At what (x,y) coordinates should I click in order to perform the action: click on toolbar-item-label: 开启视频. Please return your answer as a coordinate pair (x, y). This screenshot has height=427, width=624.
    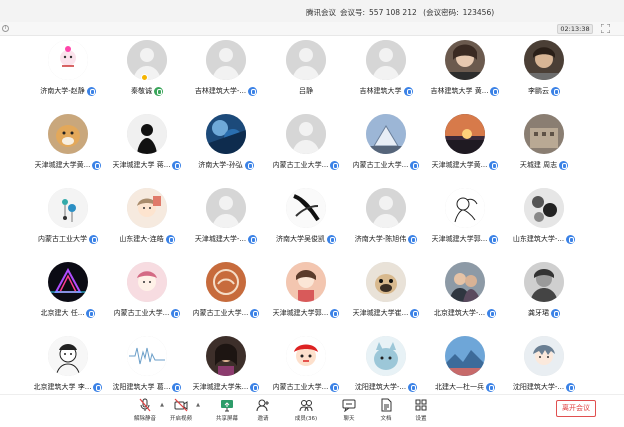
    Looking at the image, I should click on (180, 419).